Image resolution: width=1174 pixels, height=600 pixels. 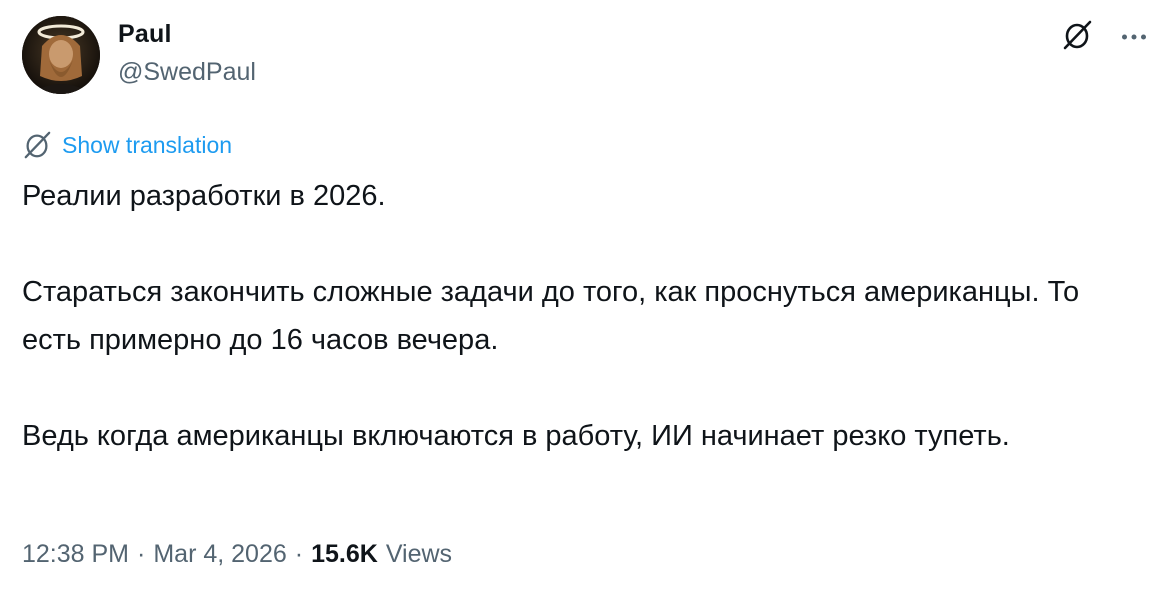 I want to click on more-button, so click(x=1134, y=37).